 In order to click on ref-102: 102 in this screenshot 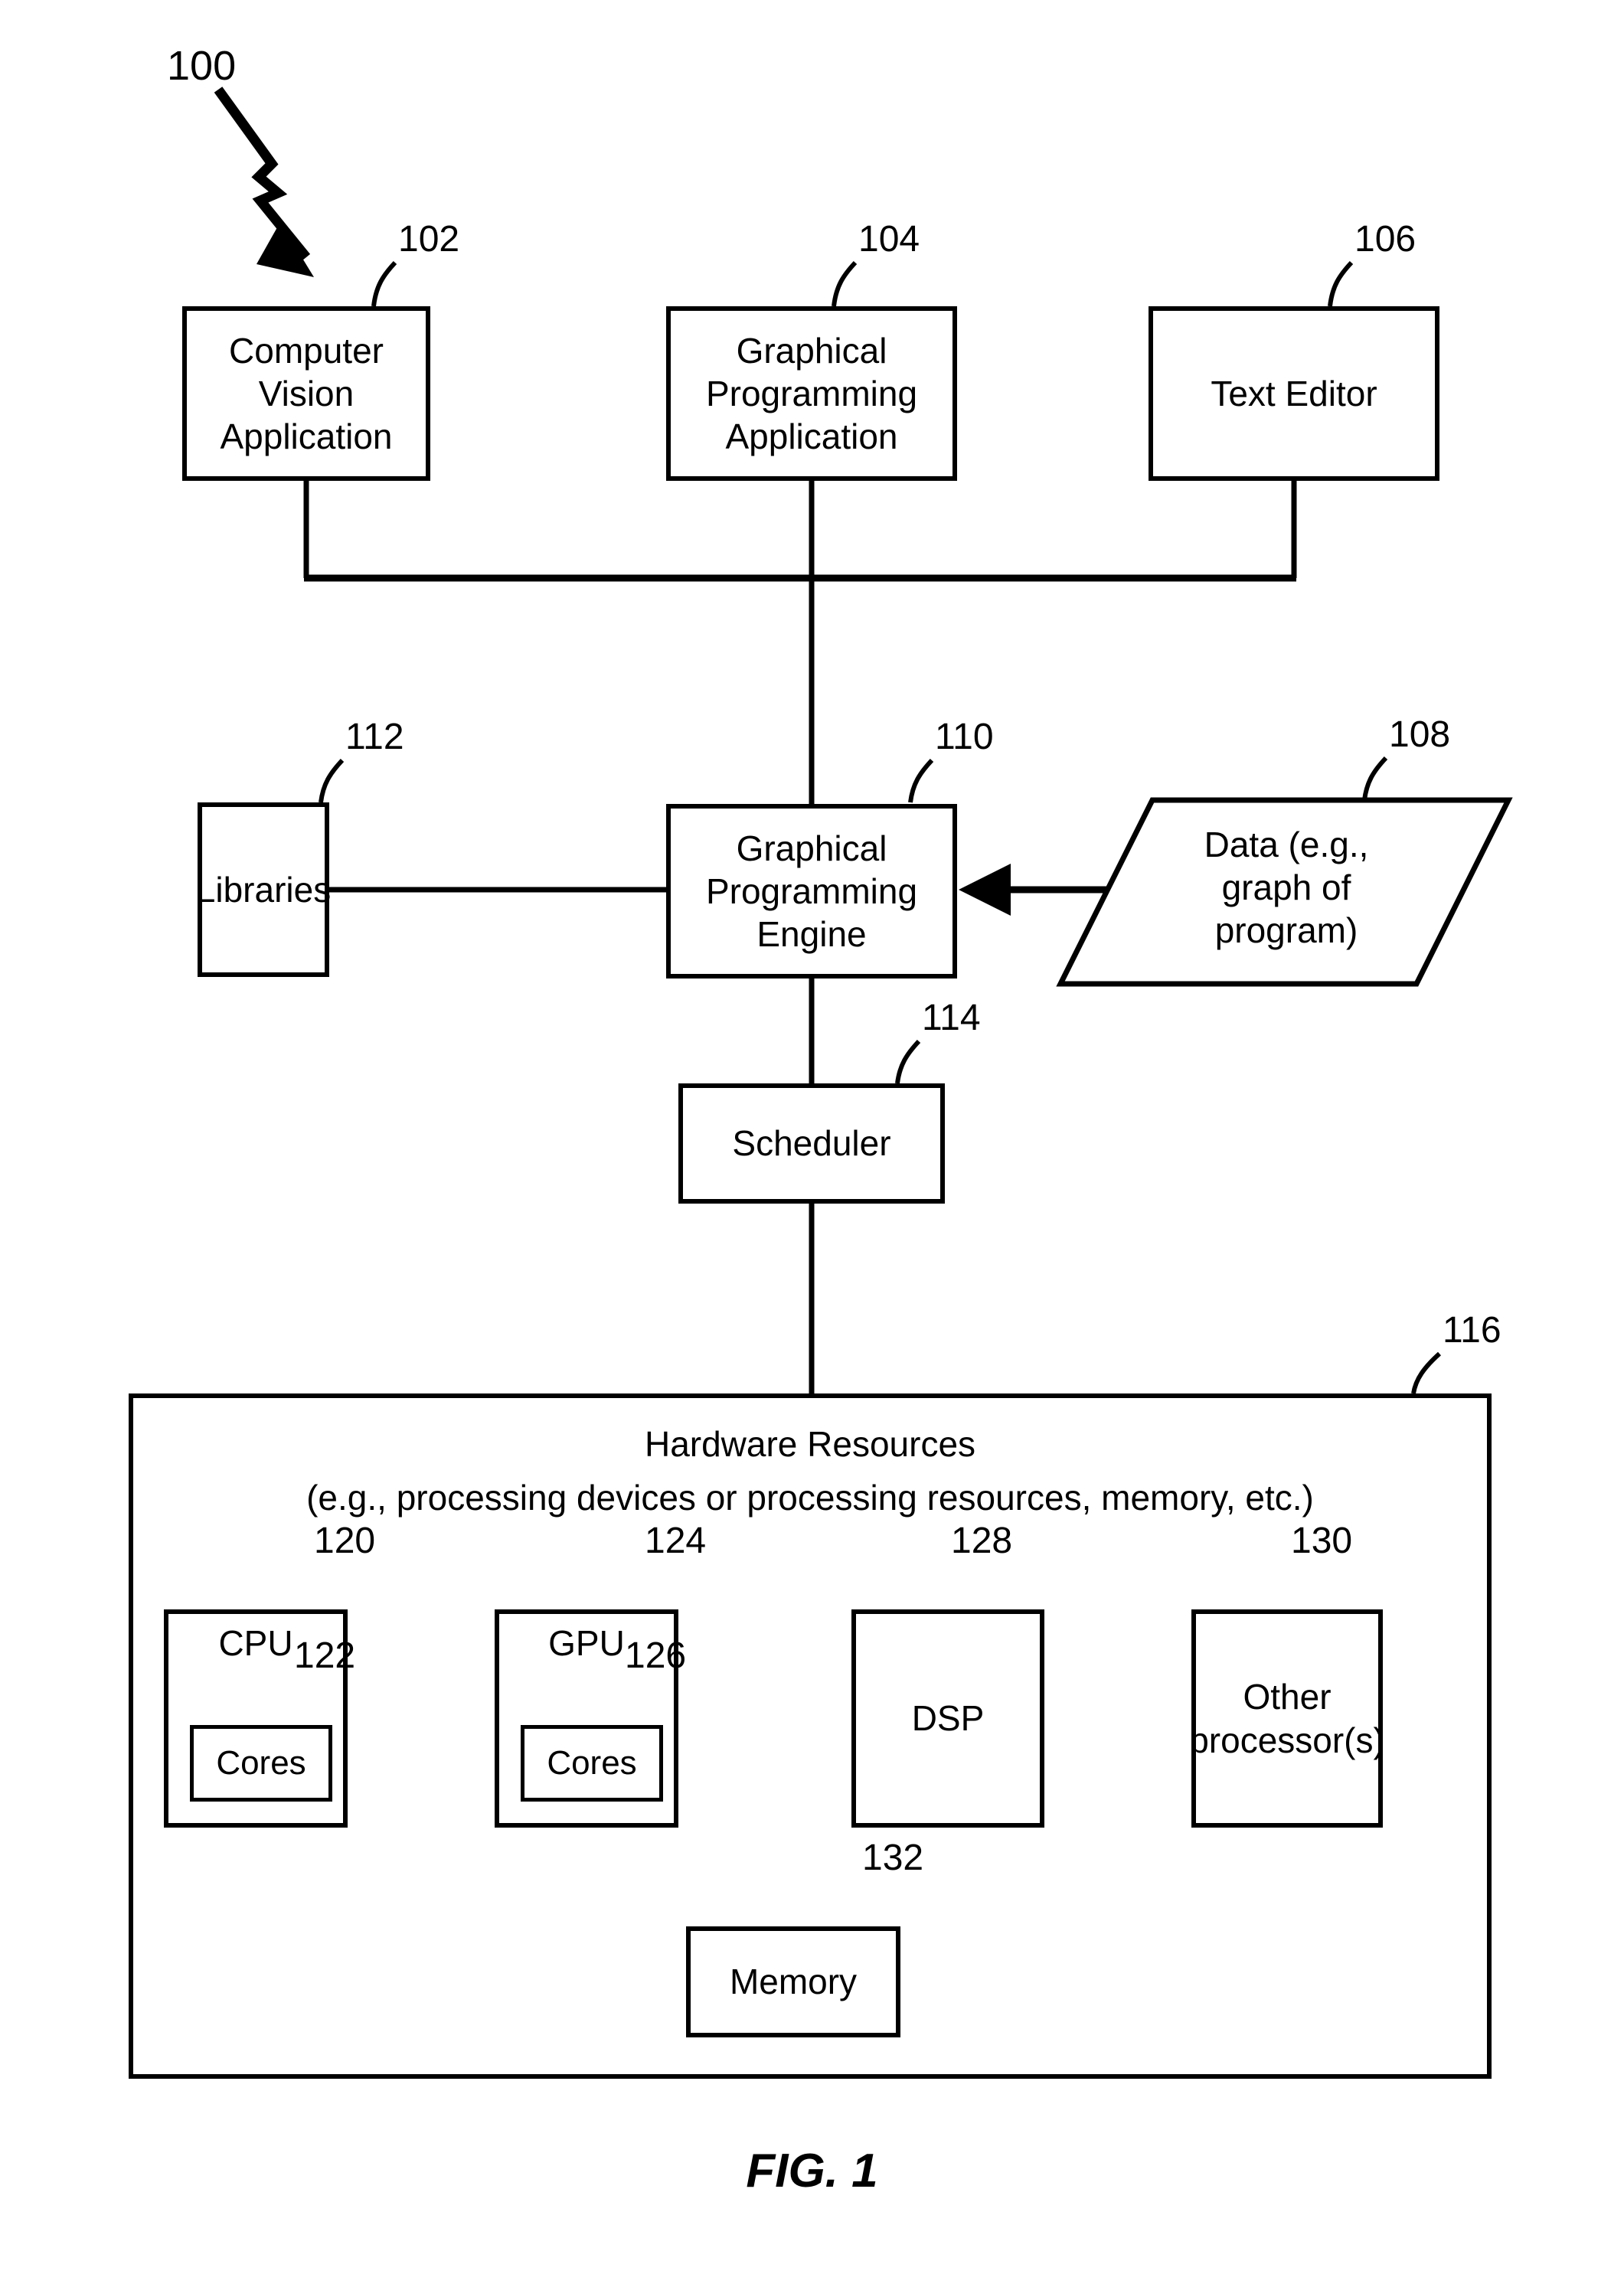, I will do `click(429, 239)`.